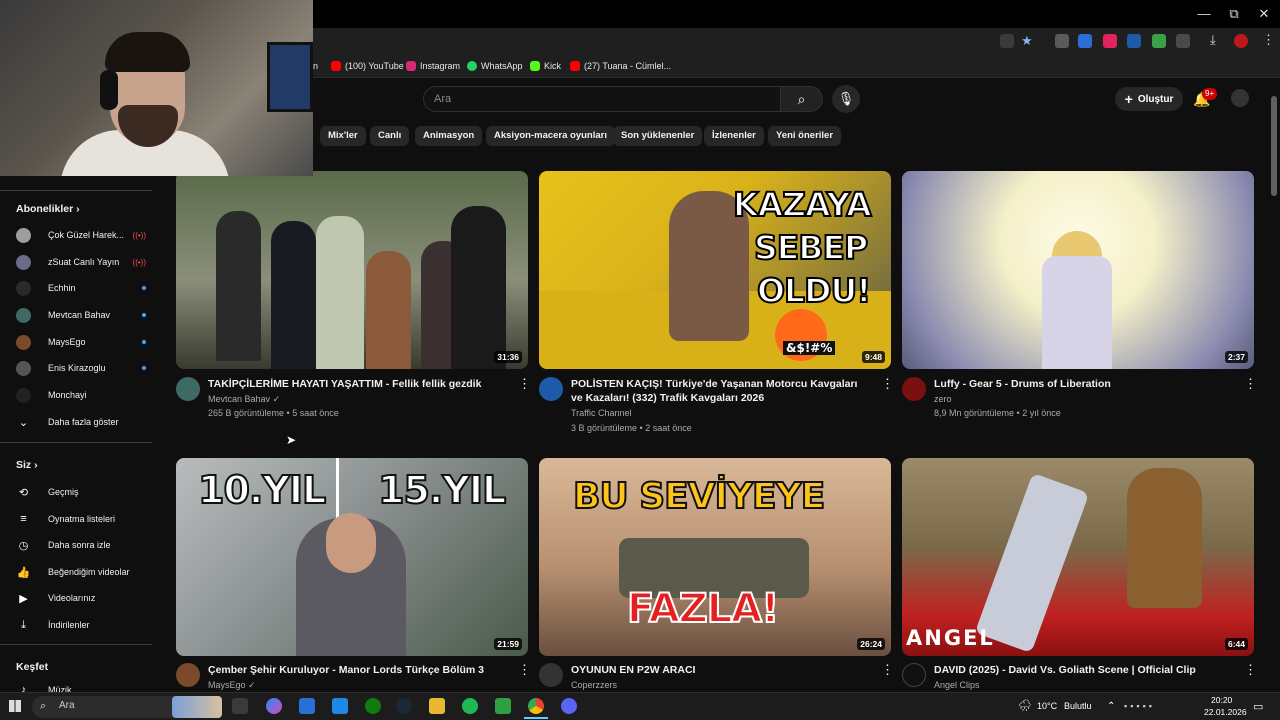 The image size is (1280, 720). I want to click on bookmark-star-icon: ★, so click(1027, 41).